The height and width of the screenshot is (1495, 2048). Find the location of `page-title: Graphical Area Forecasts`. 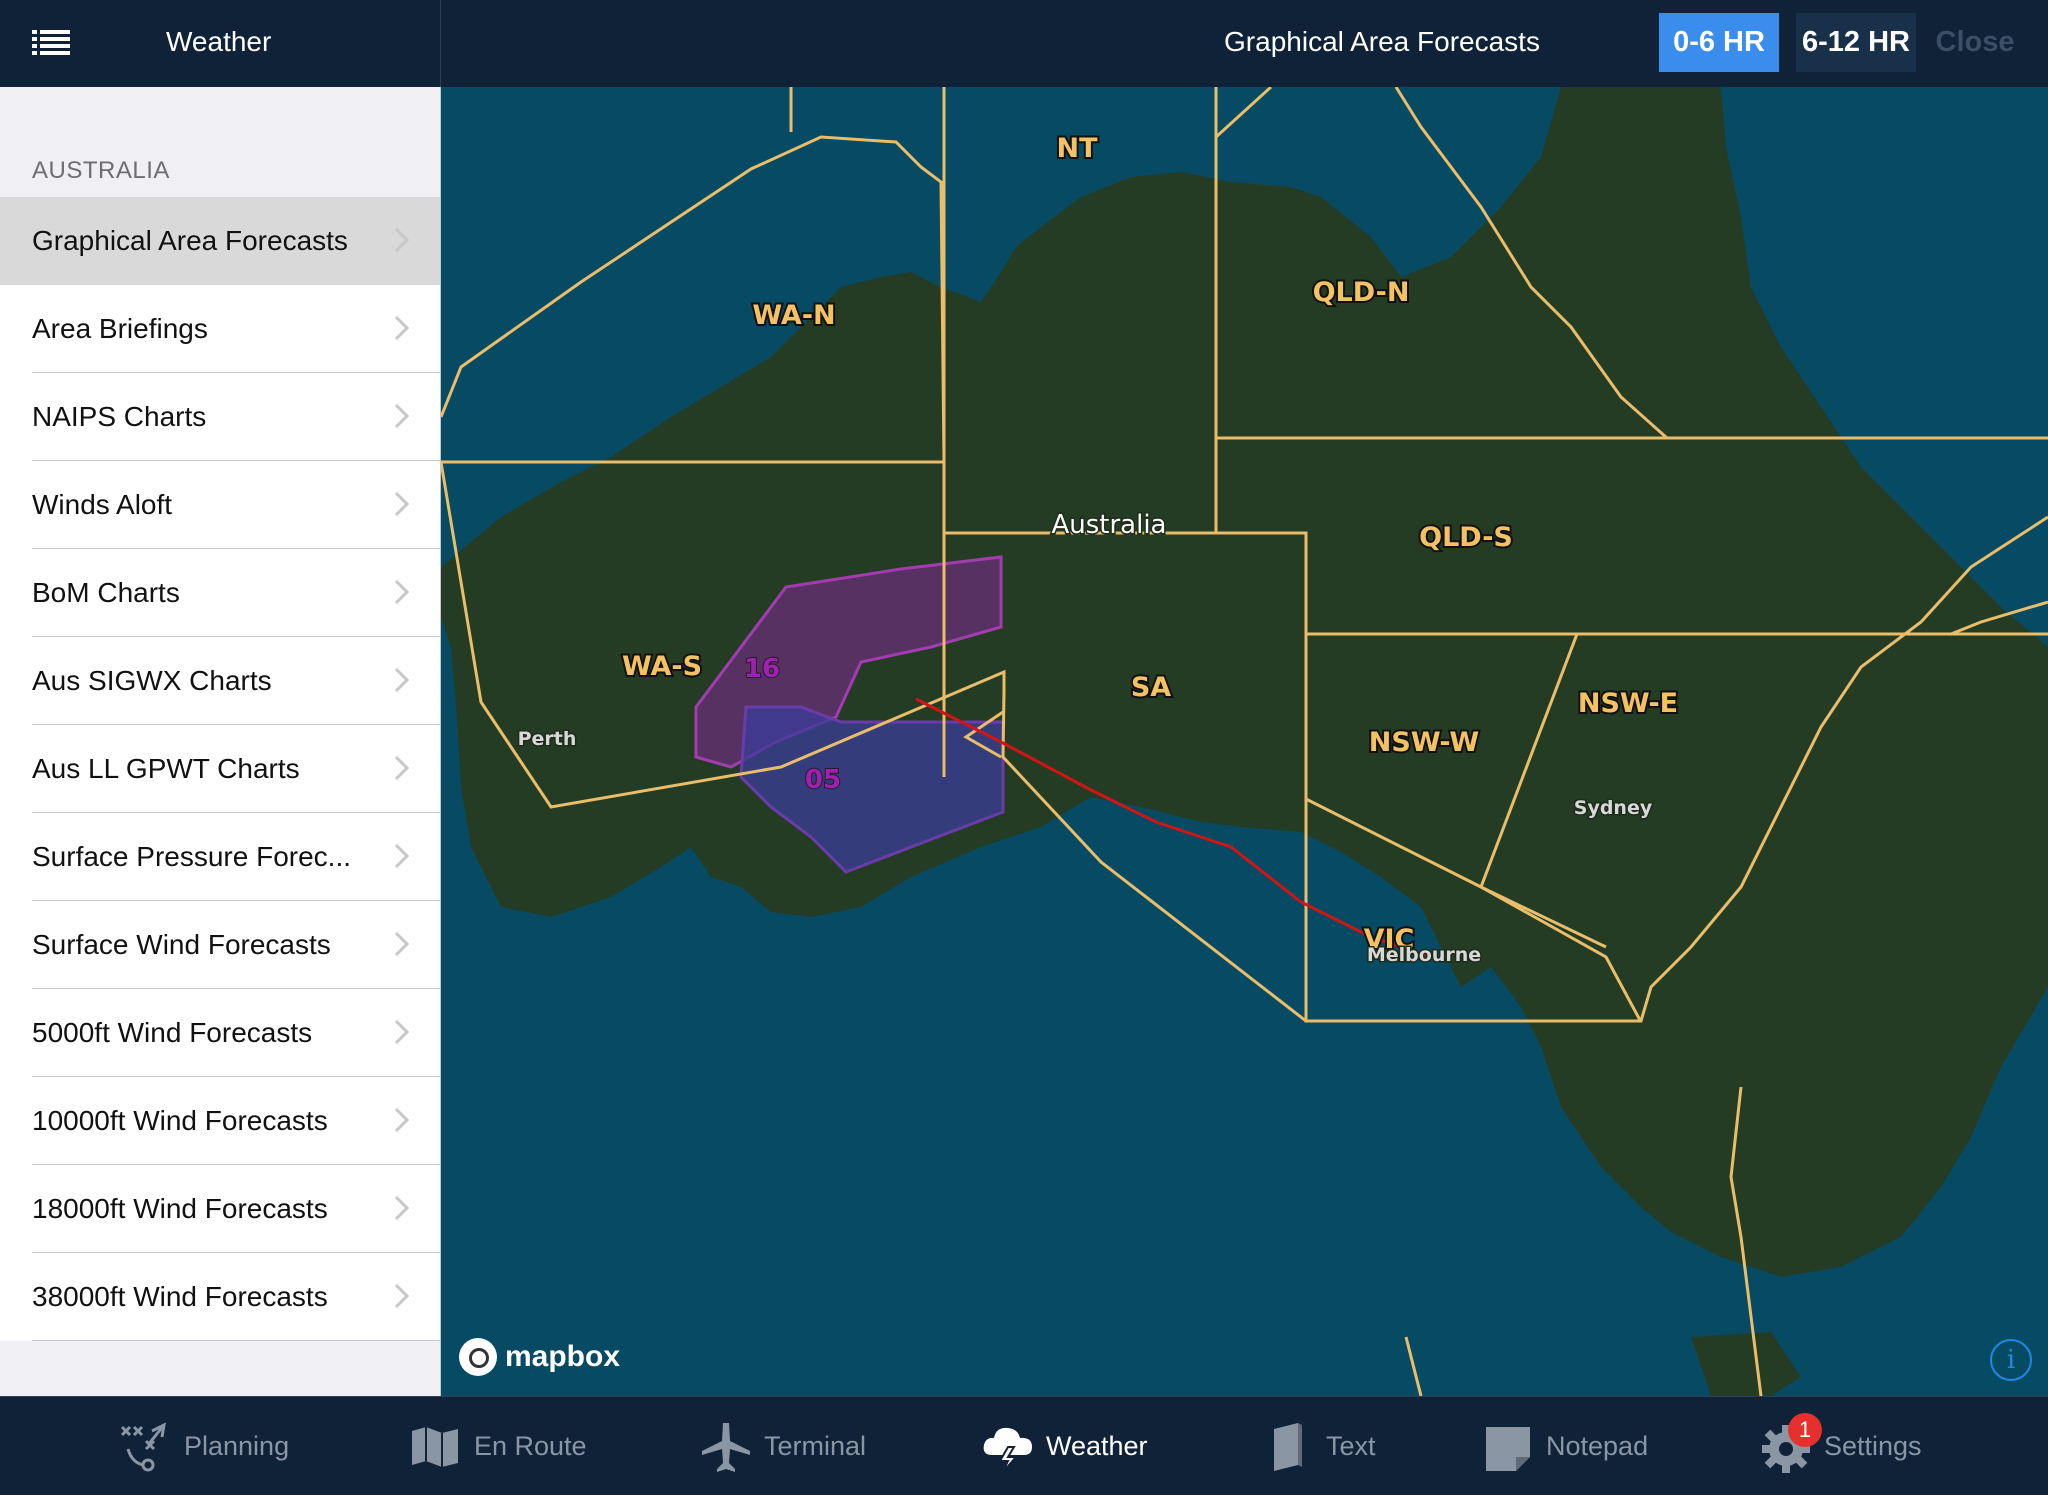

page-title: Graphical Area Forecasts is located at coordinates (1382, 41).